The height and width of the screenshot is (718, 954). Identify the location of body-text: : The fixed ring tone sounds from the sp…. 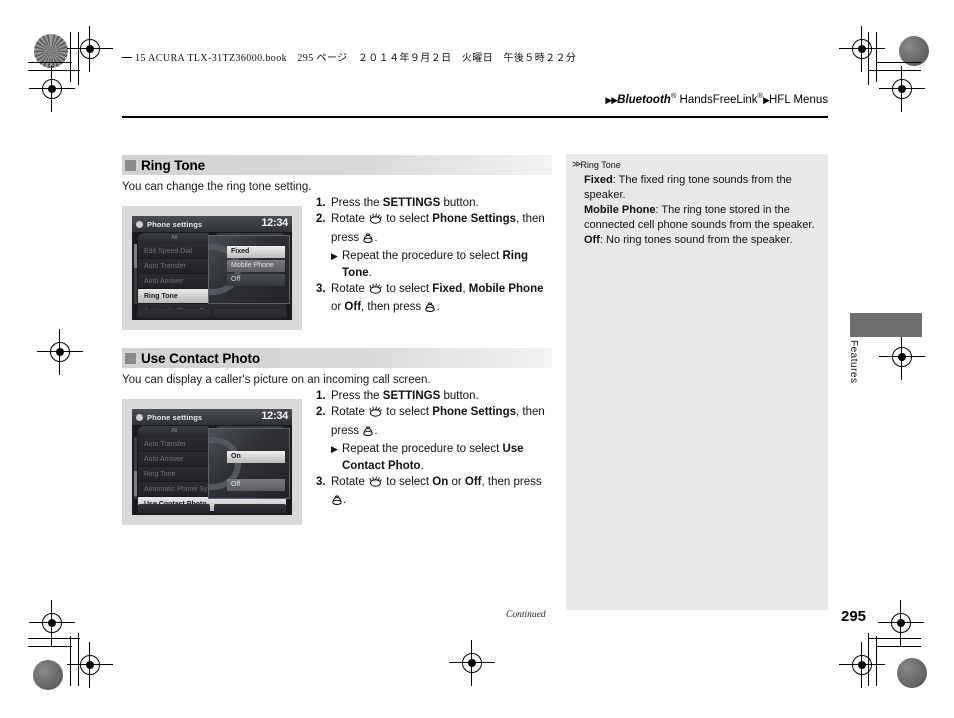
(688, 187).